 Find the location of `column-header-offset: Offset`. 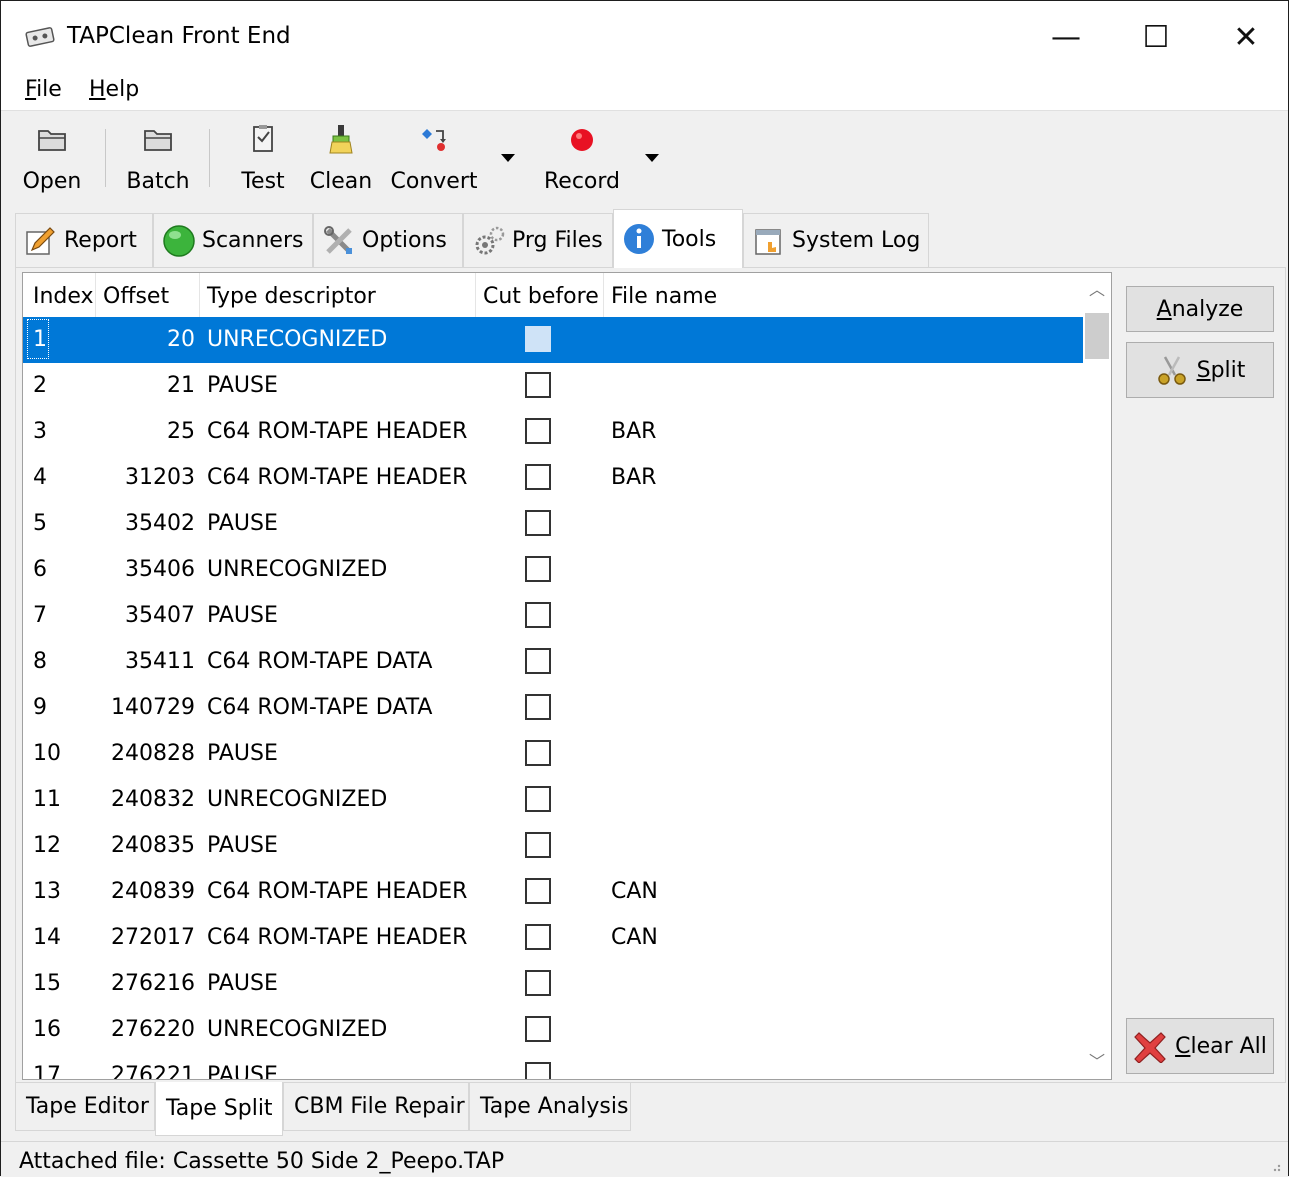

column-header-offset: Offset is located at coordinates (136, 296).